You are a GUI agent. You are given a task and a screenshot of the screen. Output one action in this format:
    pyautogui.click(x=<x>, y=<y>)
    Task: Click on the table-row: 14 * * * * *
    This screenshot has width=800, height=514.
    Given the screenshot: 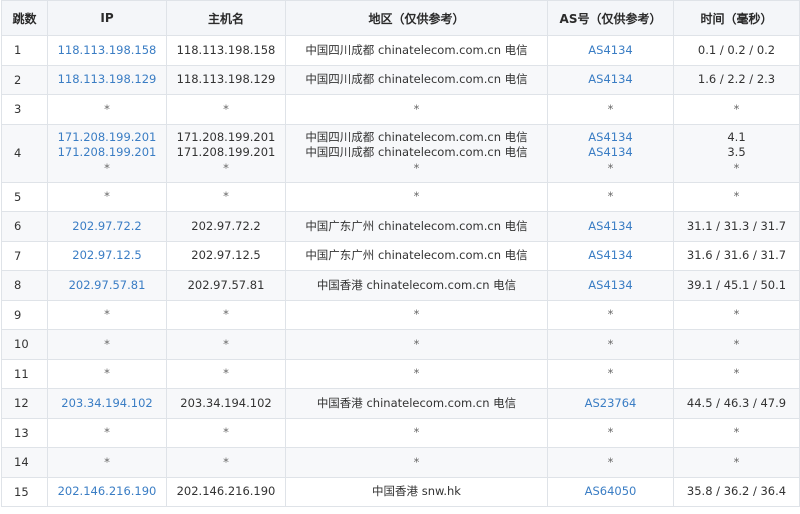 What is the action you would take?
    pyautogui.click(x=400, y=462)
    